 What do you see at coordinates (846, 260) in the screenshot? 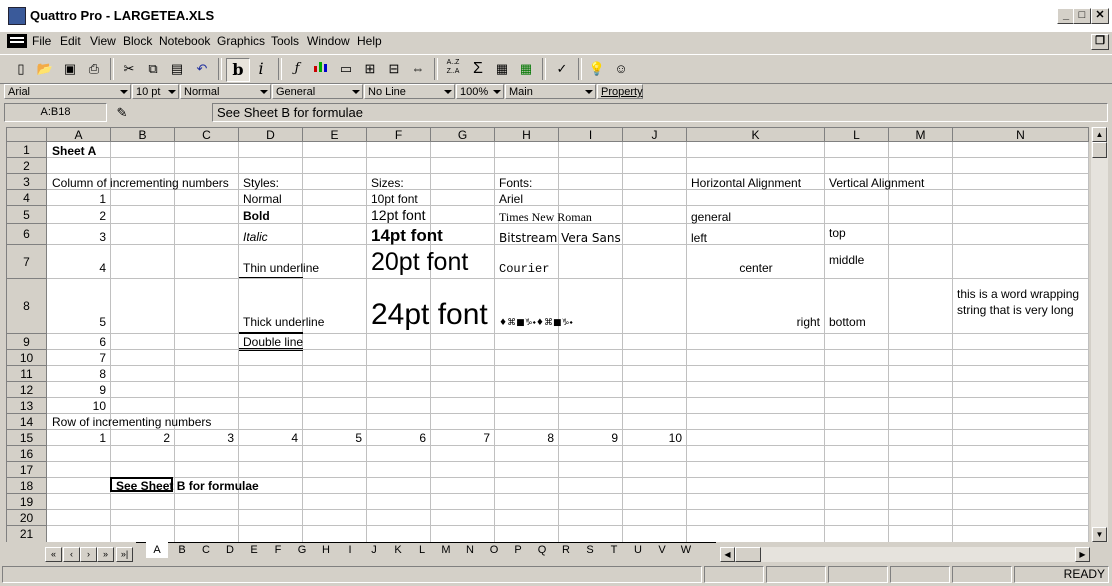
I see `cell-l7: middle` at bounding box center [846, 260].